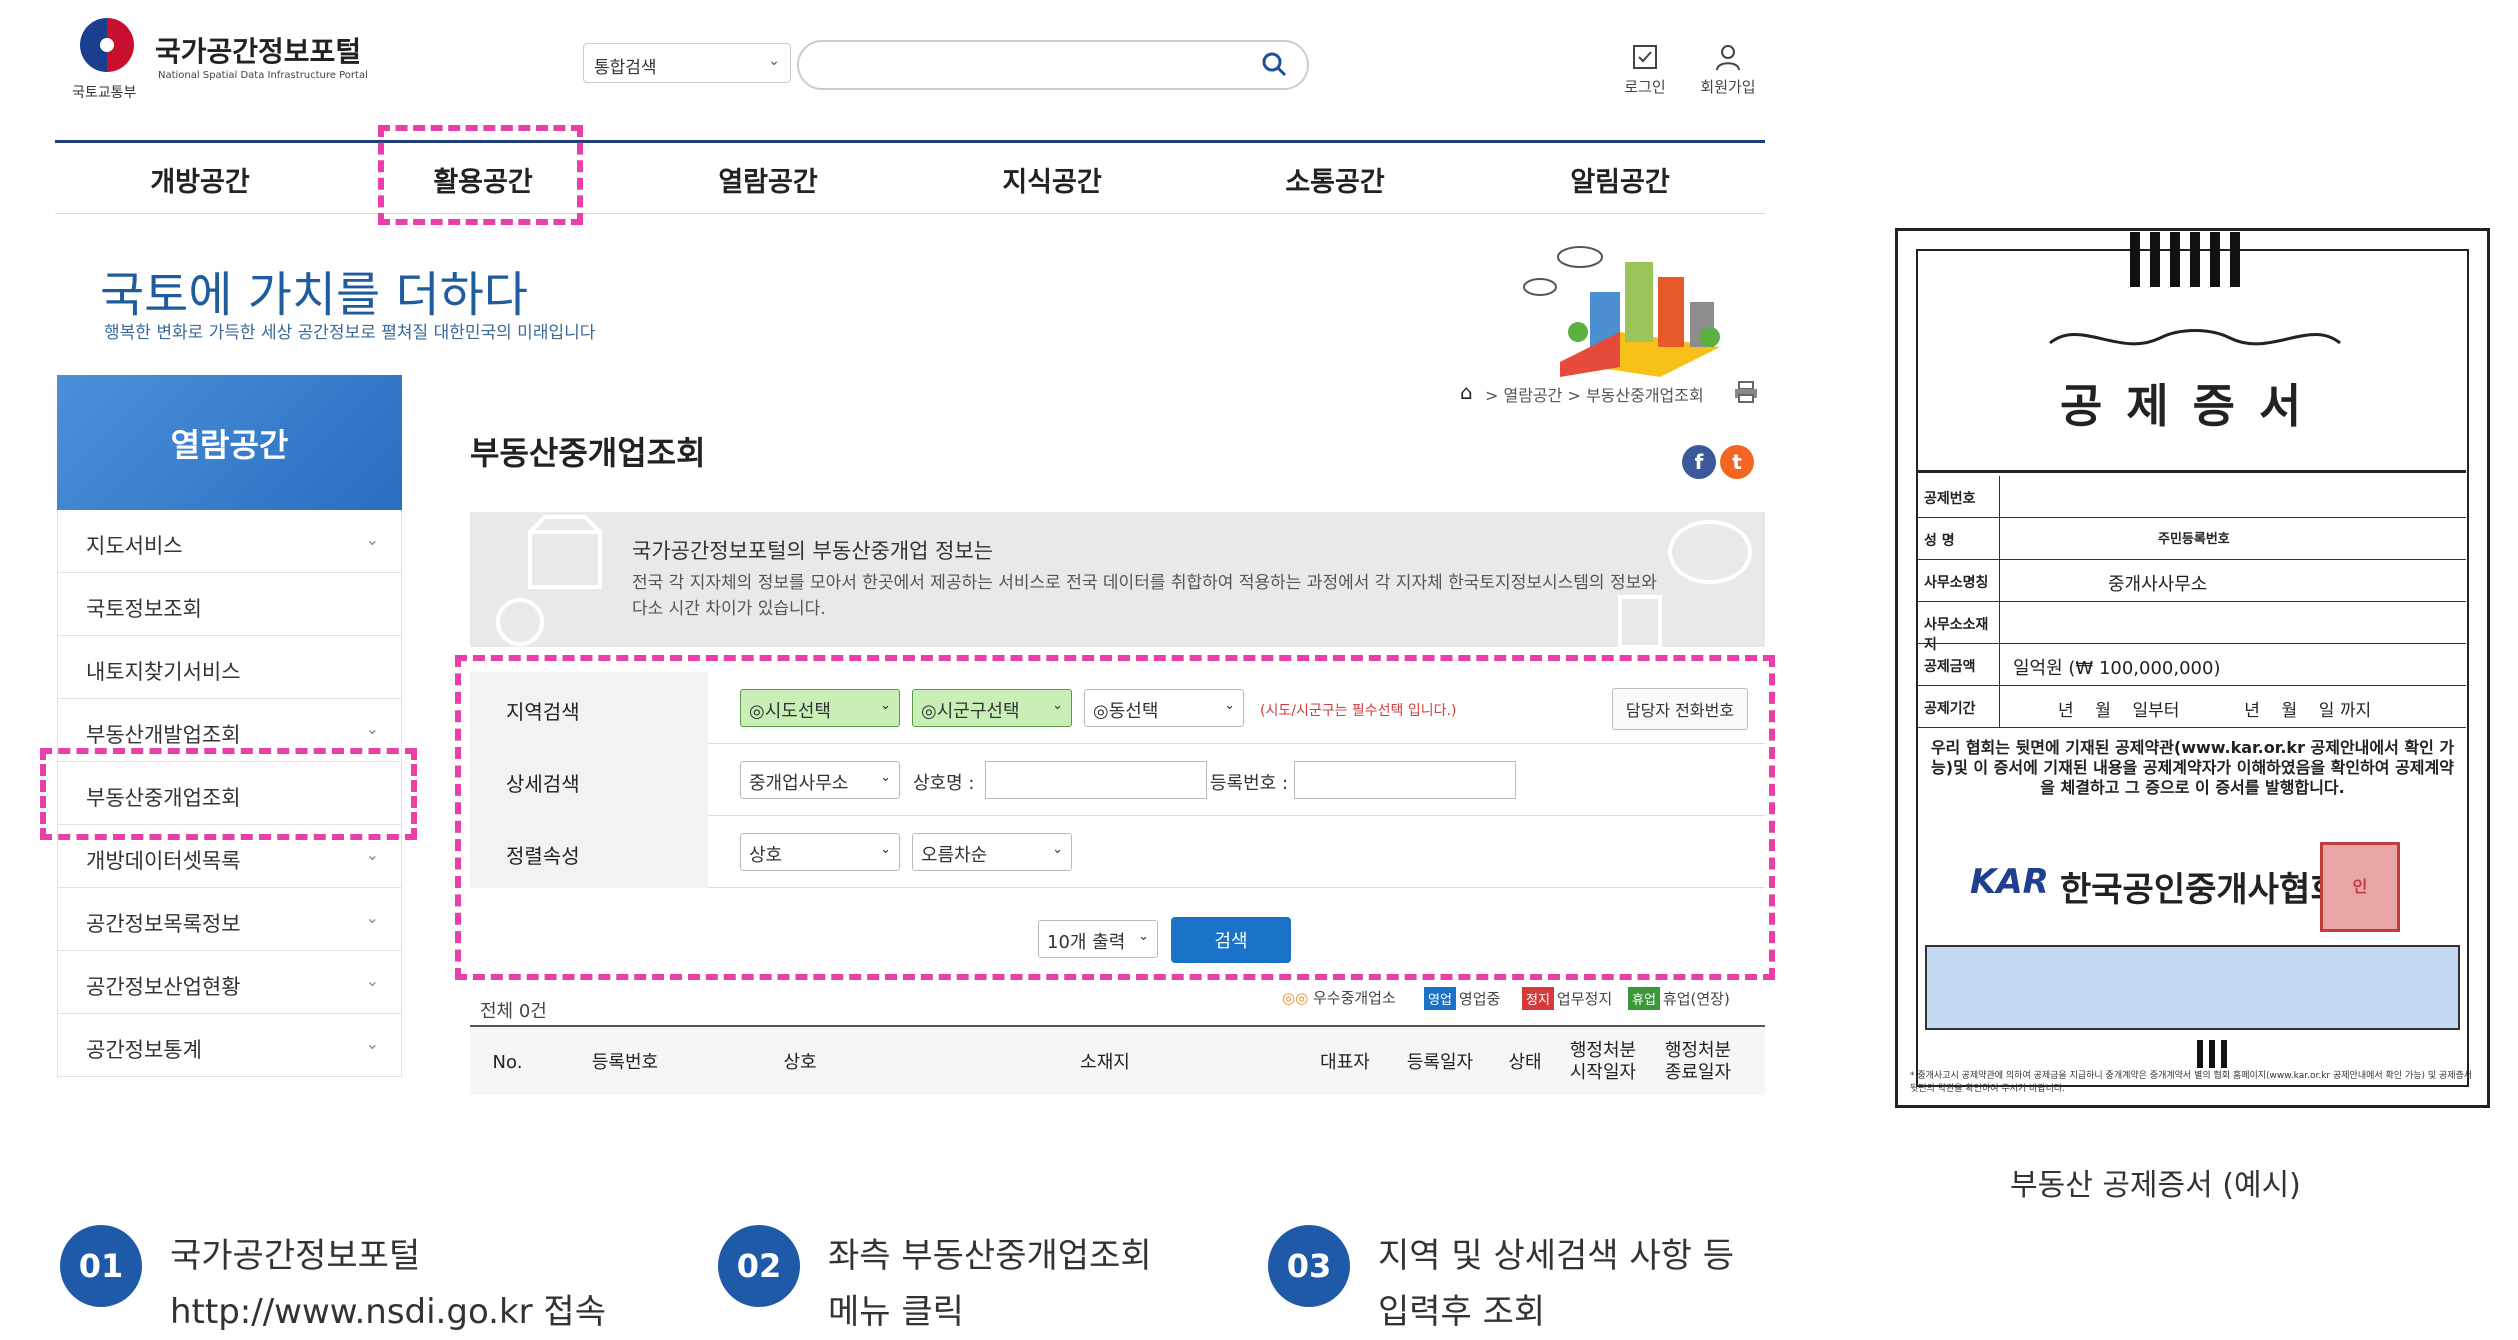 The height and width of the screenshot is (1340, 2518). What do you see at coordinates (229, 982) in the screenshot?
I see `sidebar-item-industry-status: 공간정보산업현황 ⌄` at bounding box center [229, 982].